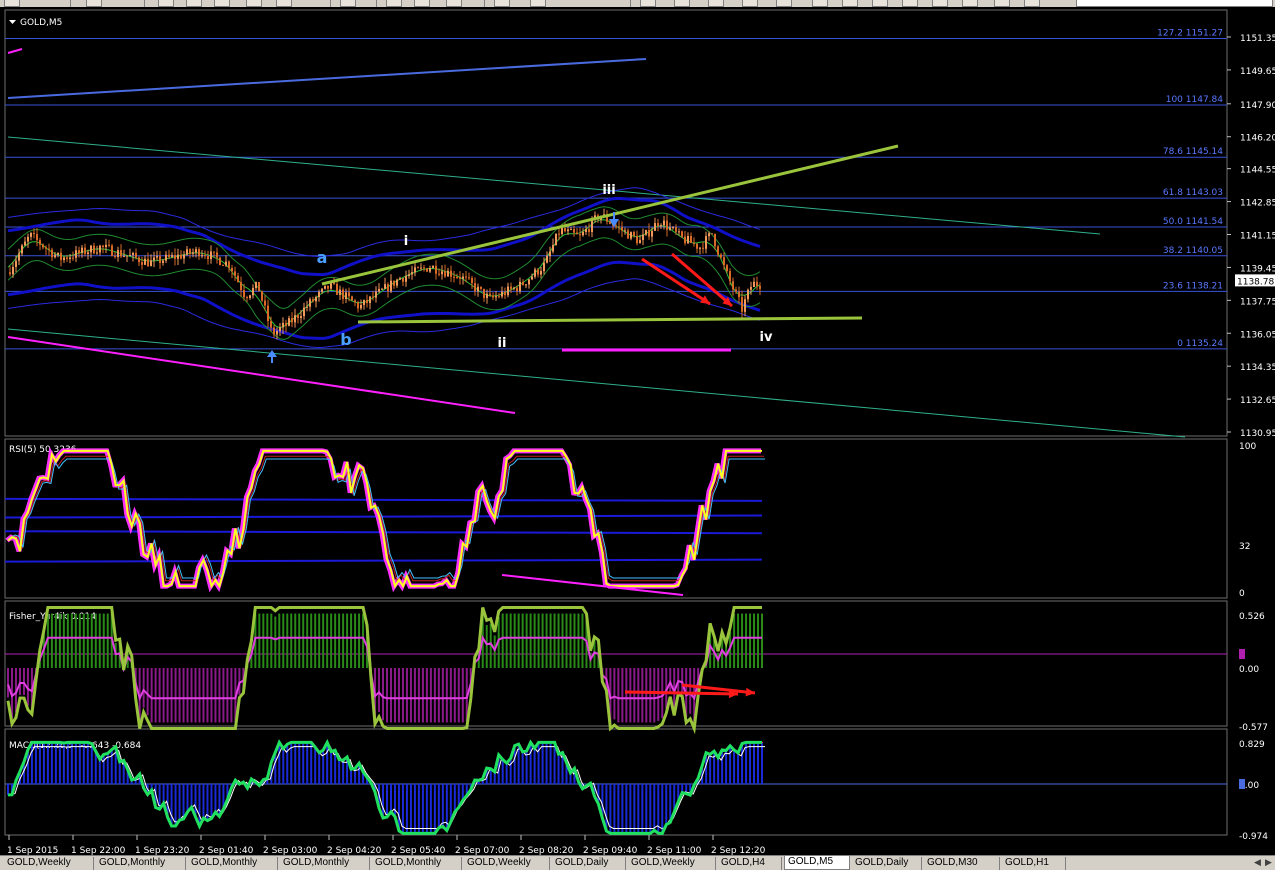 Image resolution: width=1275 pixels, height=870 pixels. What do you see at coordinates (406, 241) in the screenshot?
I see `wave-label-i: i` at bounding box center [406, 241].